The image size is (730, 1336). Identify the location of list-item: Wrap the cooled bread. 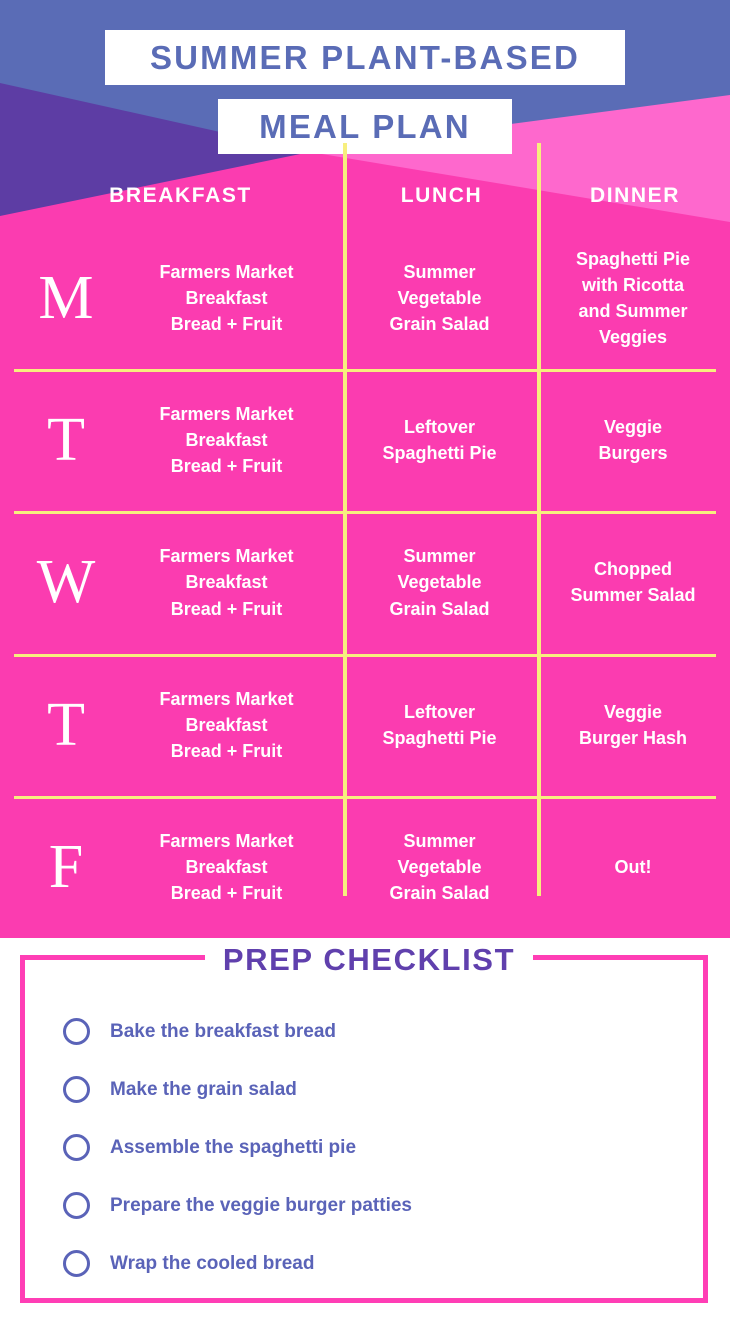
(383, 1263).